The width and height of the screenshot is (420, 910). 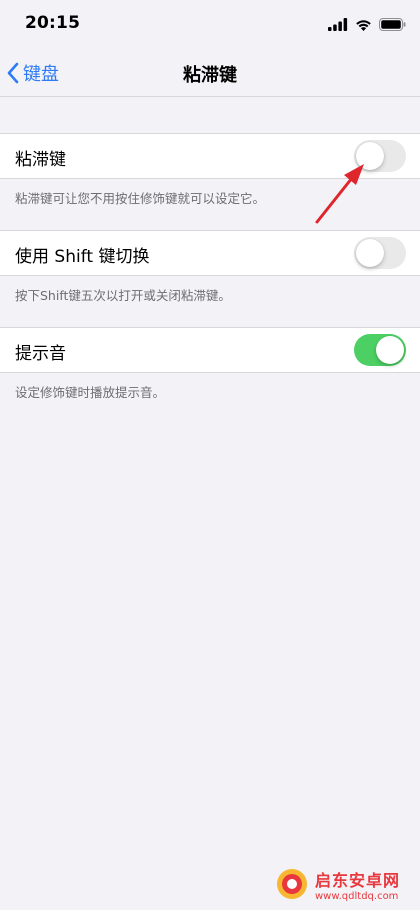 I want to click on status-icons, so click(x=367, y=24).